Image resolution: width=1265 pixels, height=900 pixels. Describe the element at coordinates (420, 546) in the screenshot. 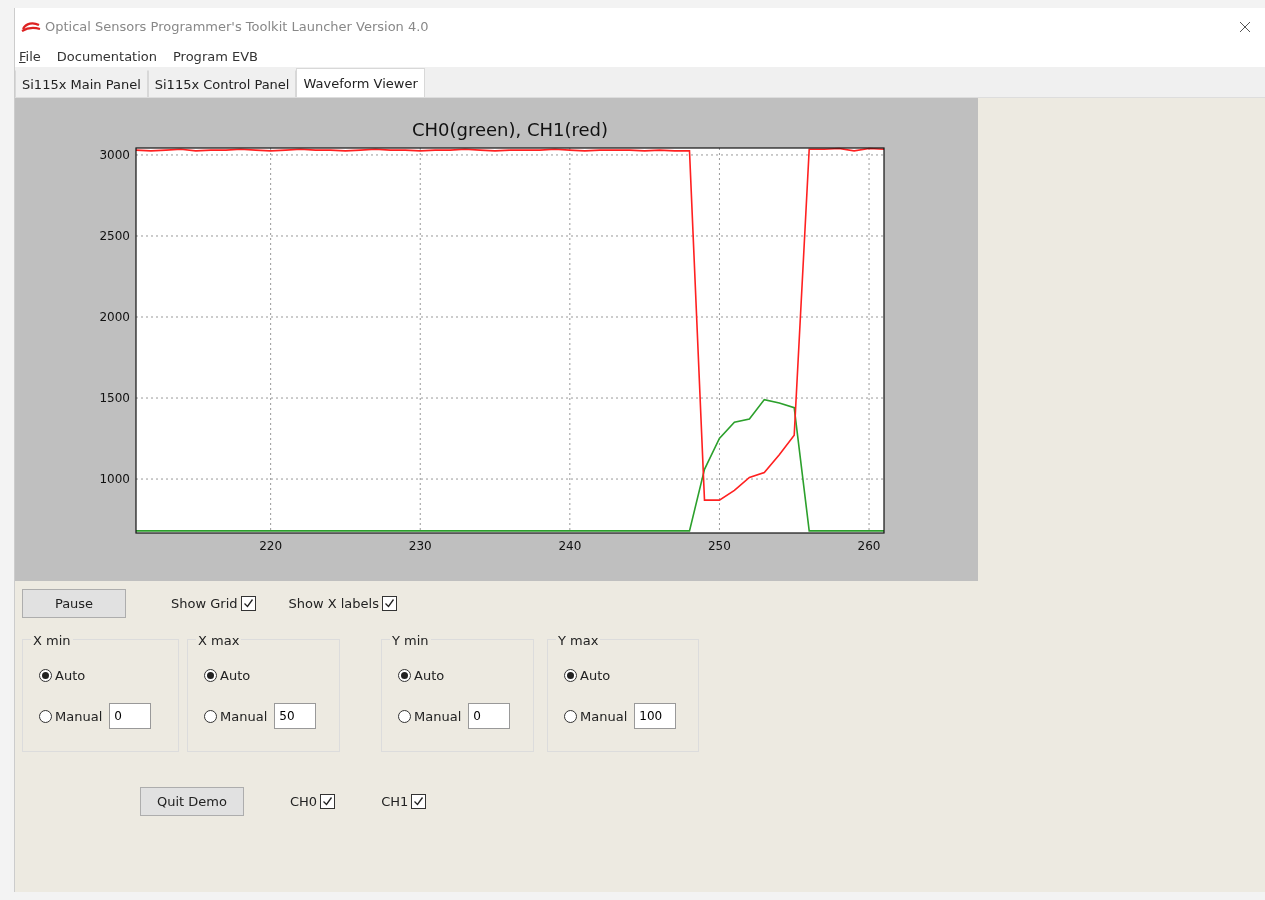

I see `x-tick-label: 230` at that location.